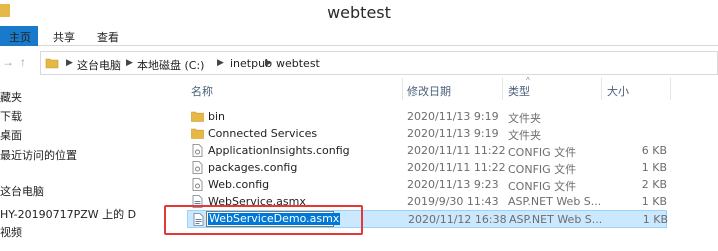 This screenshot has width=718, height=251. Describe the element at coordinates (279, 150) in the screenshot. I see `file-name: ApplicationInsights.config` at that location.